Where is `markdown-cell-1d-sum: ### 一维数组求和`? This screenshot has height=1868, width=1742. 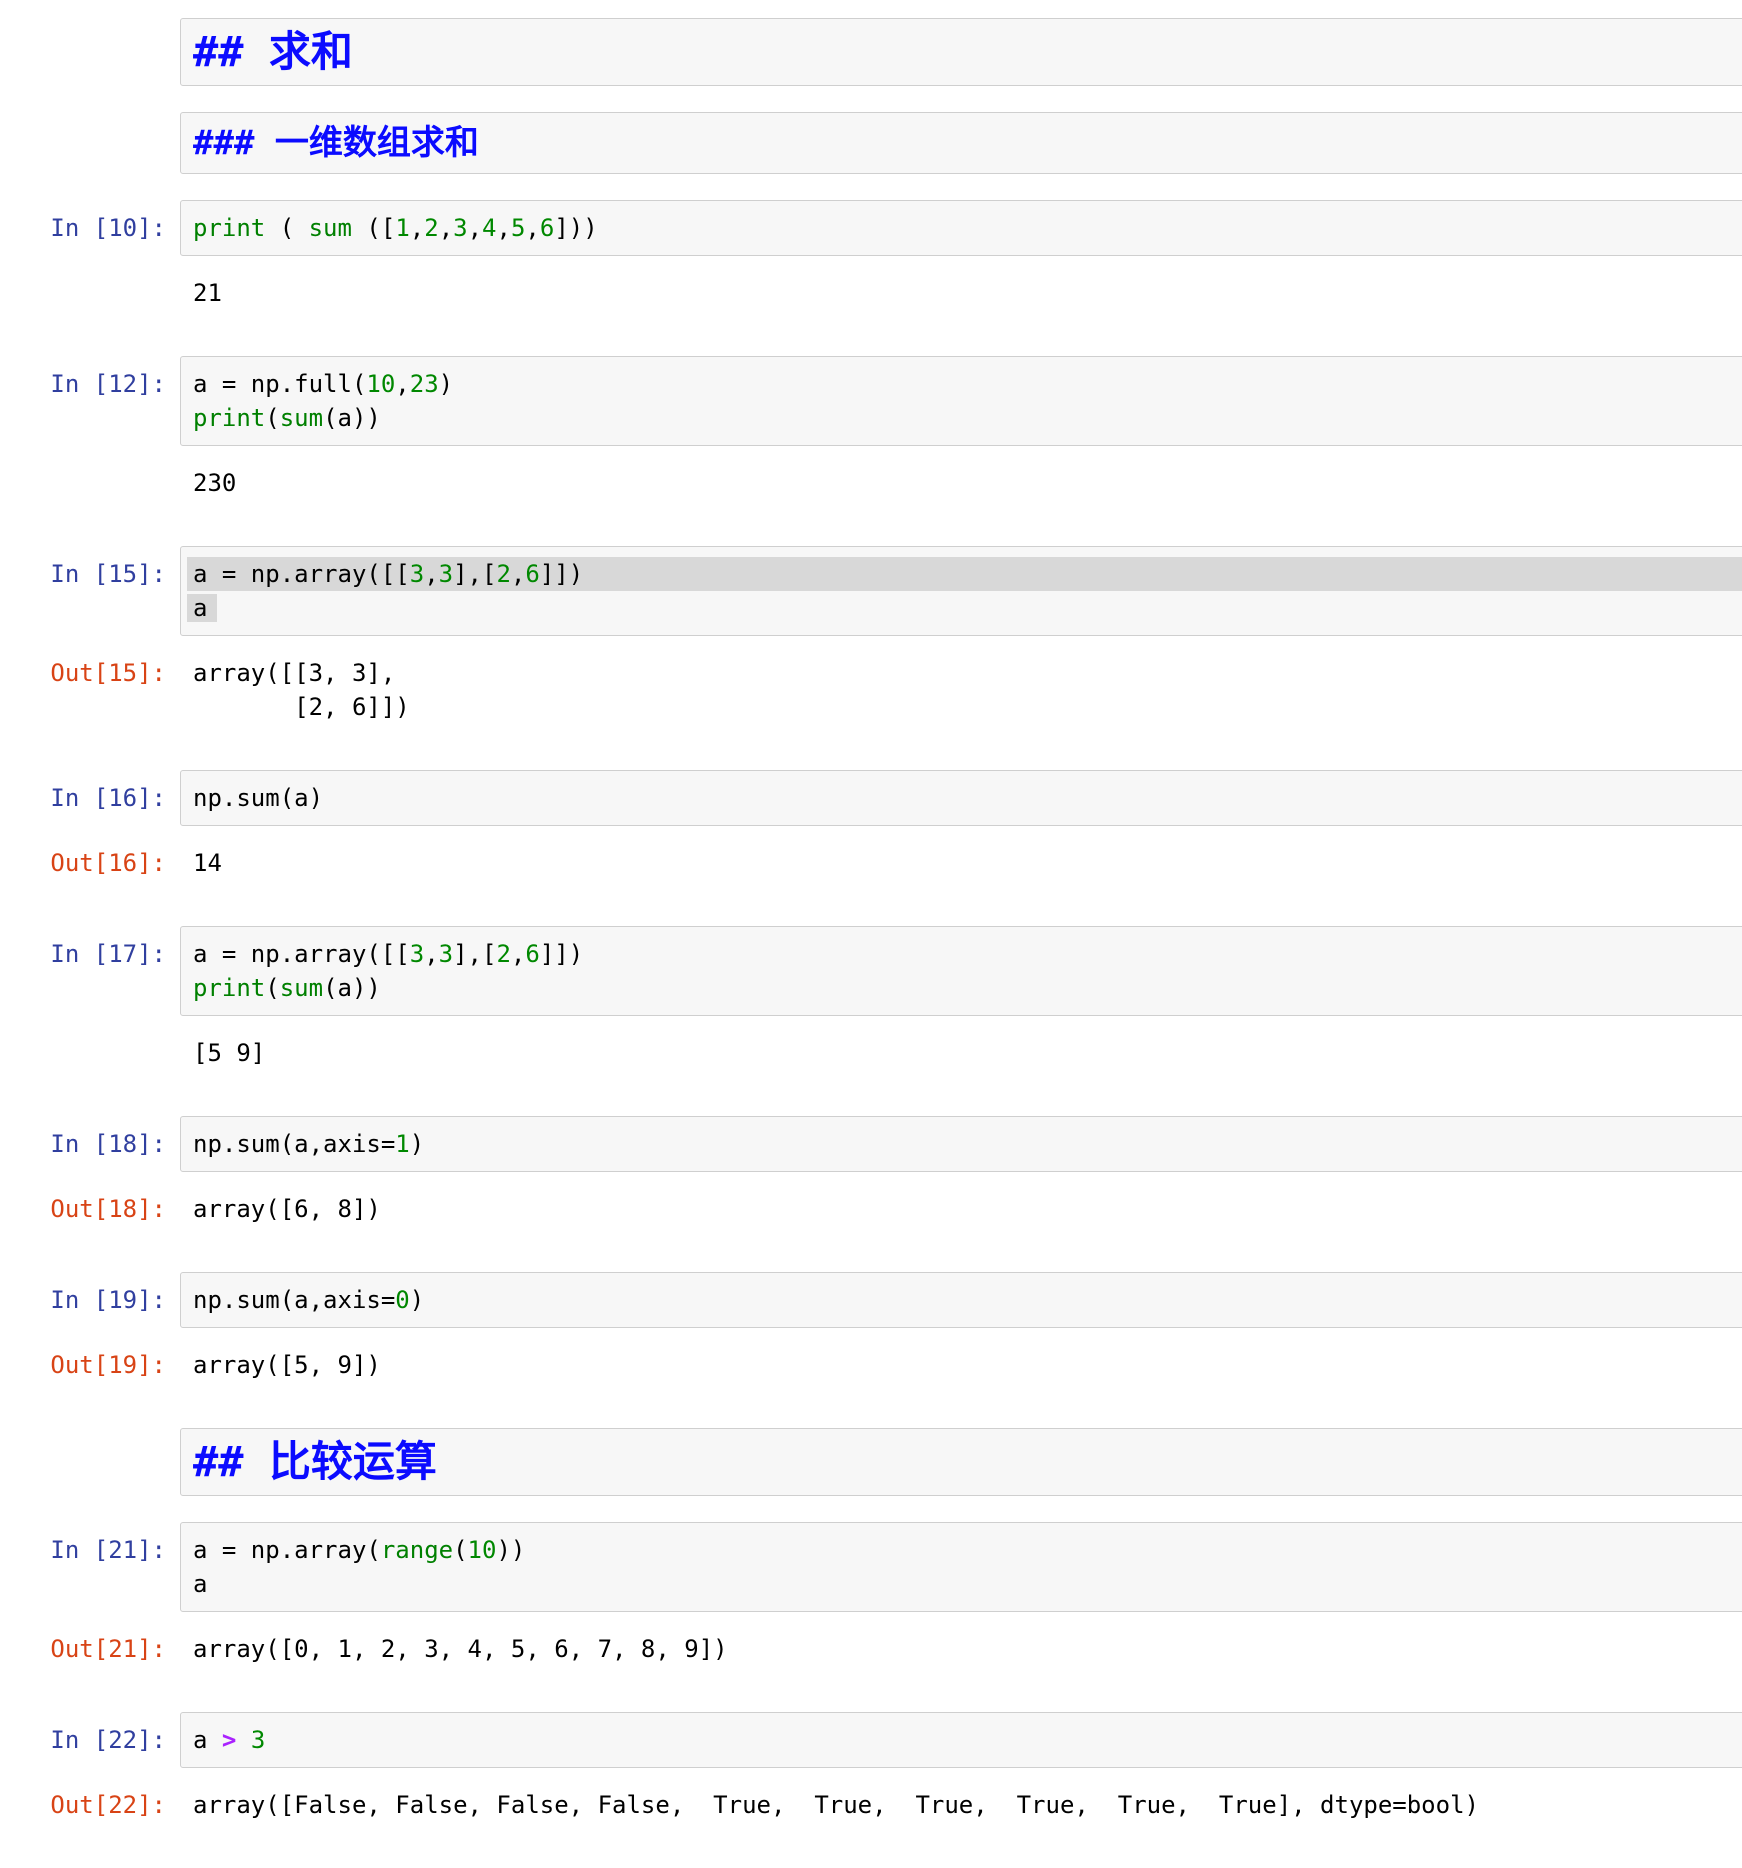 markdown-cell-1d-sum: ### 一维数组求和 is located at coordinates (871, 143).